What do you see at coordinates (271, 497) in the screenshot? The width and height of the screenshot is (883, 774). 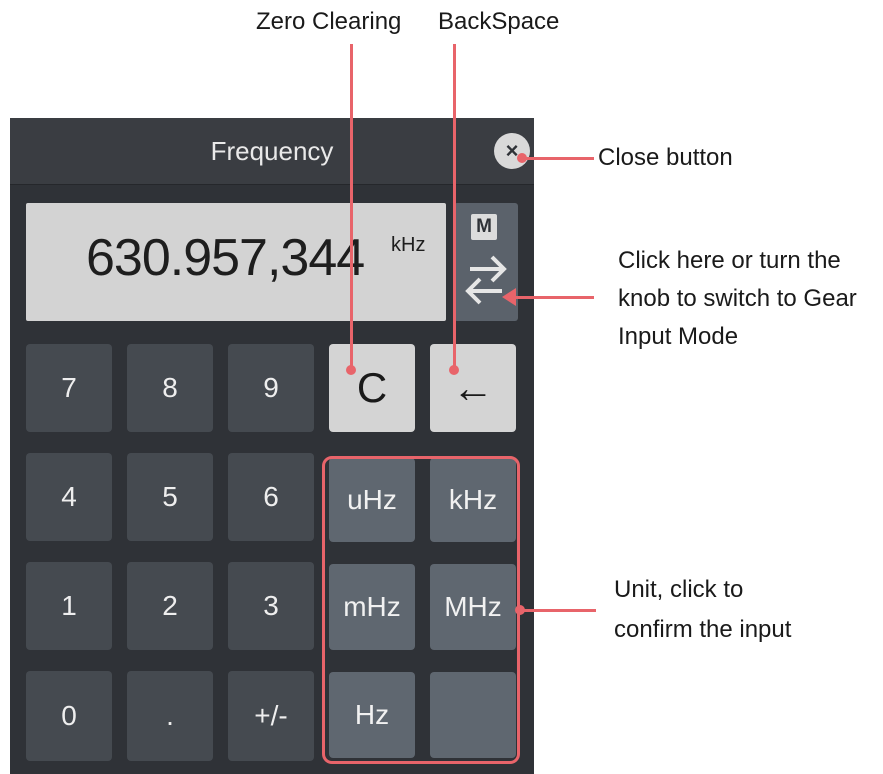 I see `key-6: 6` at bounding box center [271, 497].